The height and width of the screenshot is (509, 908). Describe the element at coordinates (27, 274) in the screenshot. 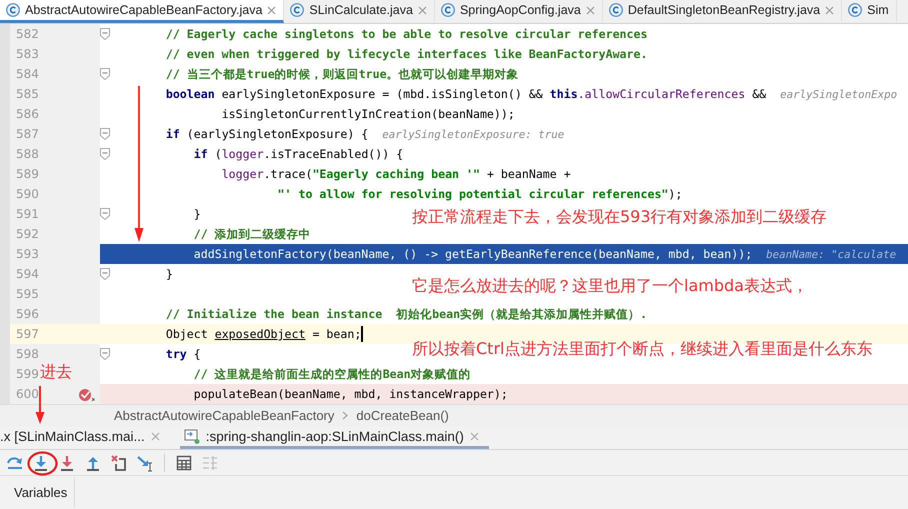

I see `line-number: 594` at that location.